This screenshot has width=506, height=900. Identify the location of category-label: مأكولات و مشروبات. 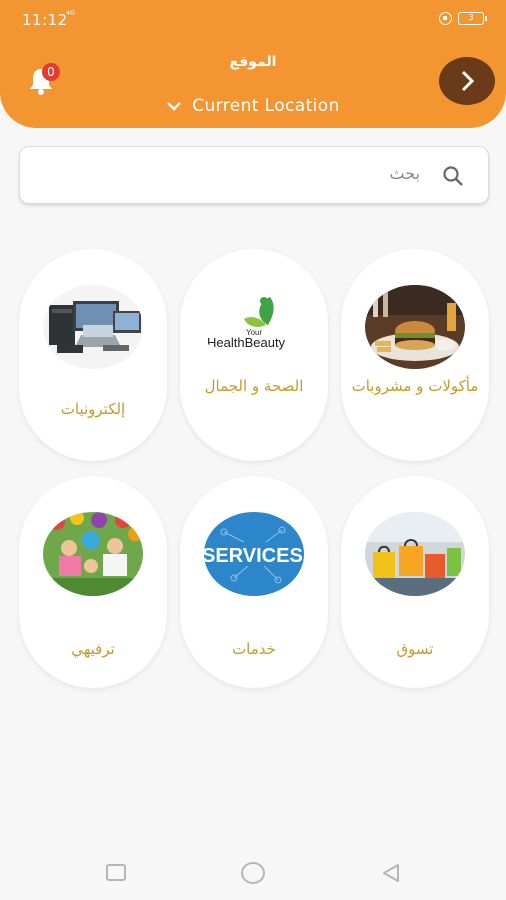
(415, 386).